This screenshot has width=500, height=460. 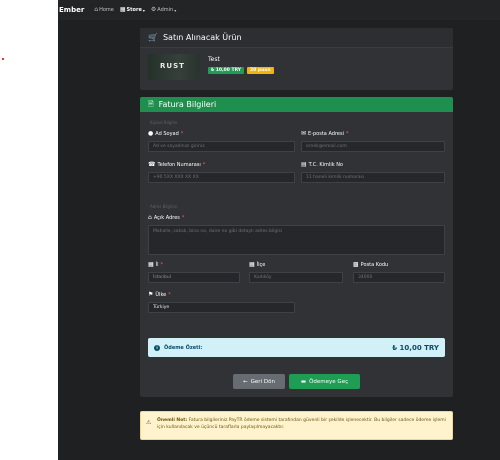 I want to click on district-label: ▦ İlçe, so click(x=257, y=265).